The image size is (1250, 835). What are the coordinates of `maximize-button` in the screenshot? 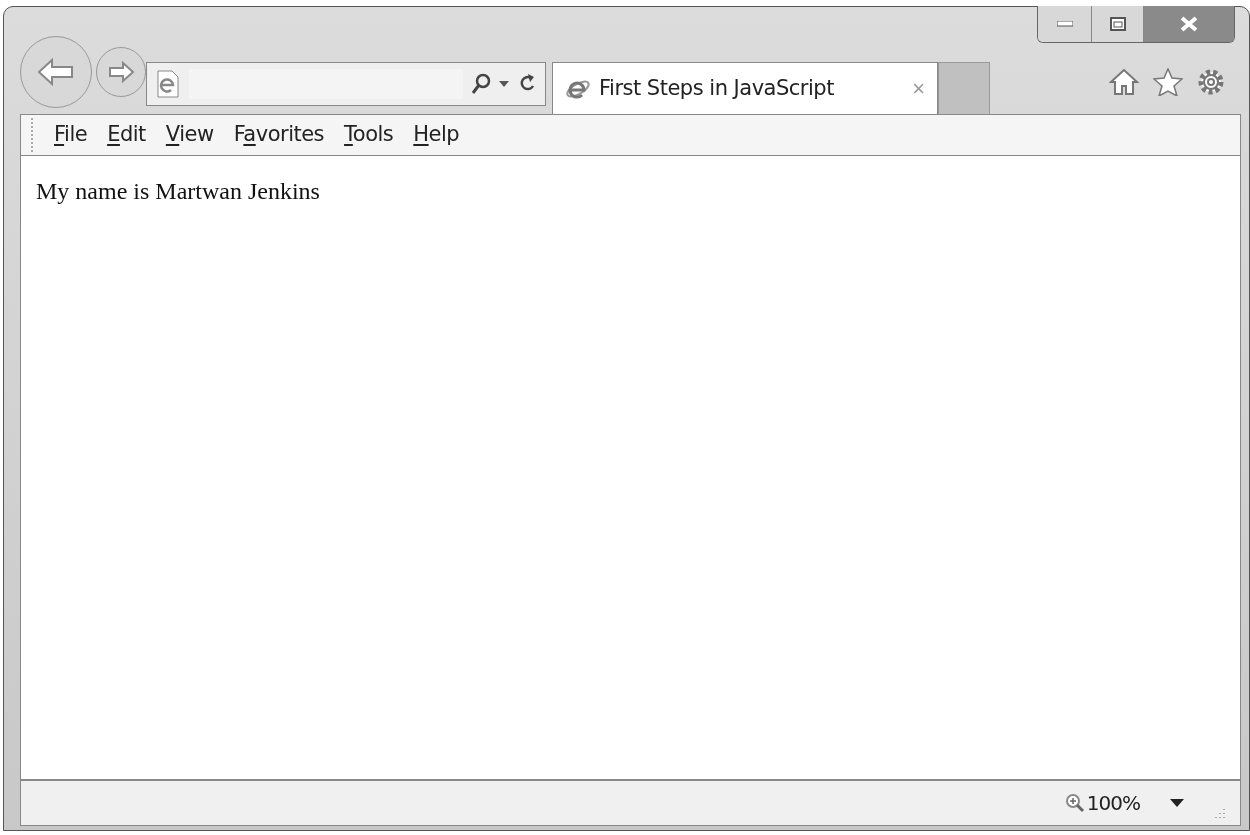 It's located at (1118, 24).